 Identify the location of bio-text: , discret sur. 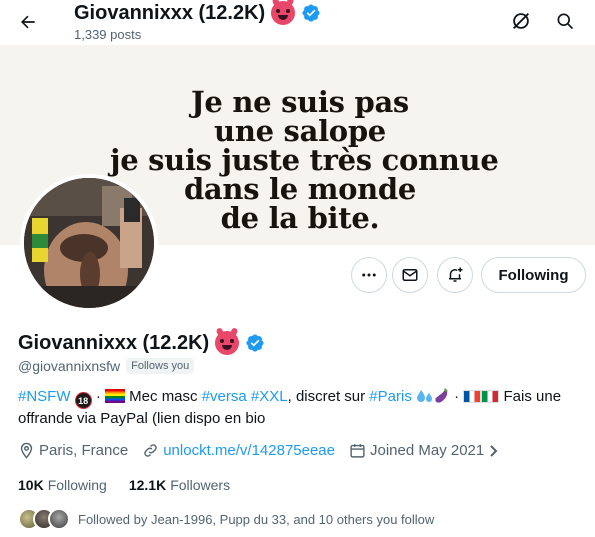
(328, 396).